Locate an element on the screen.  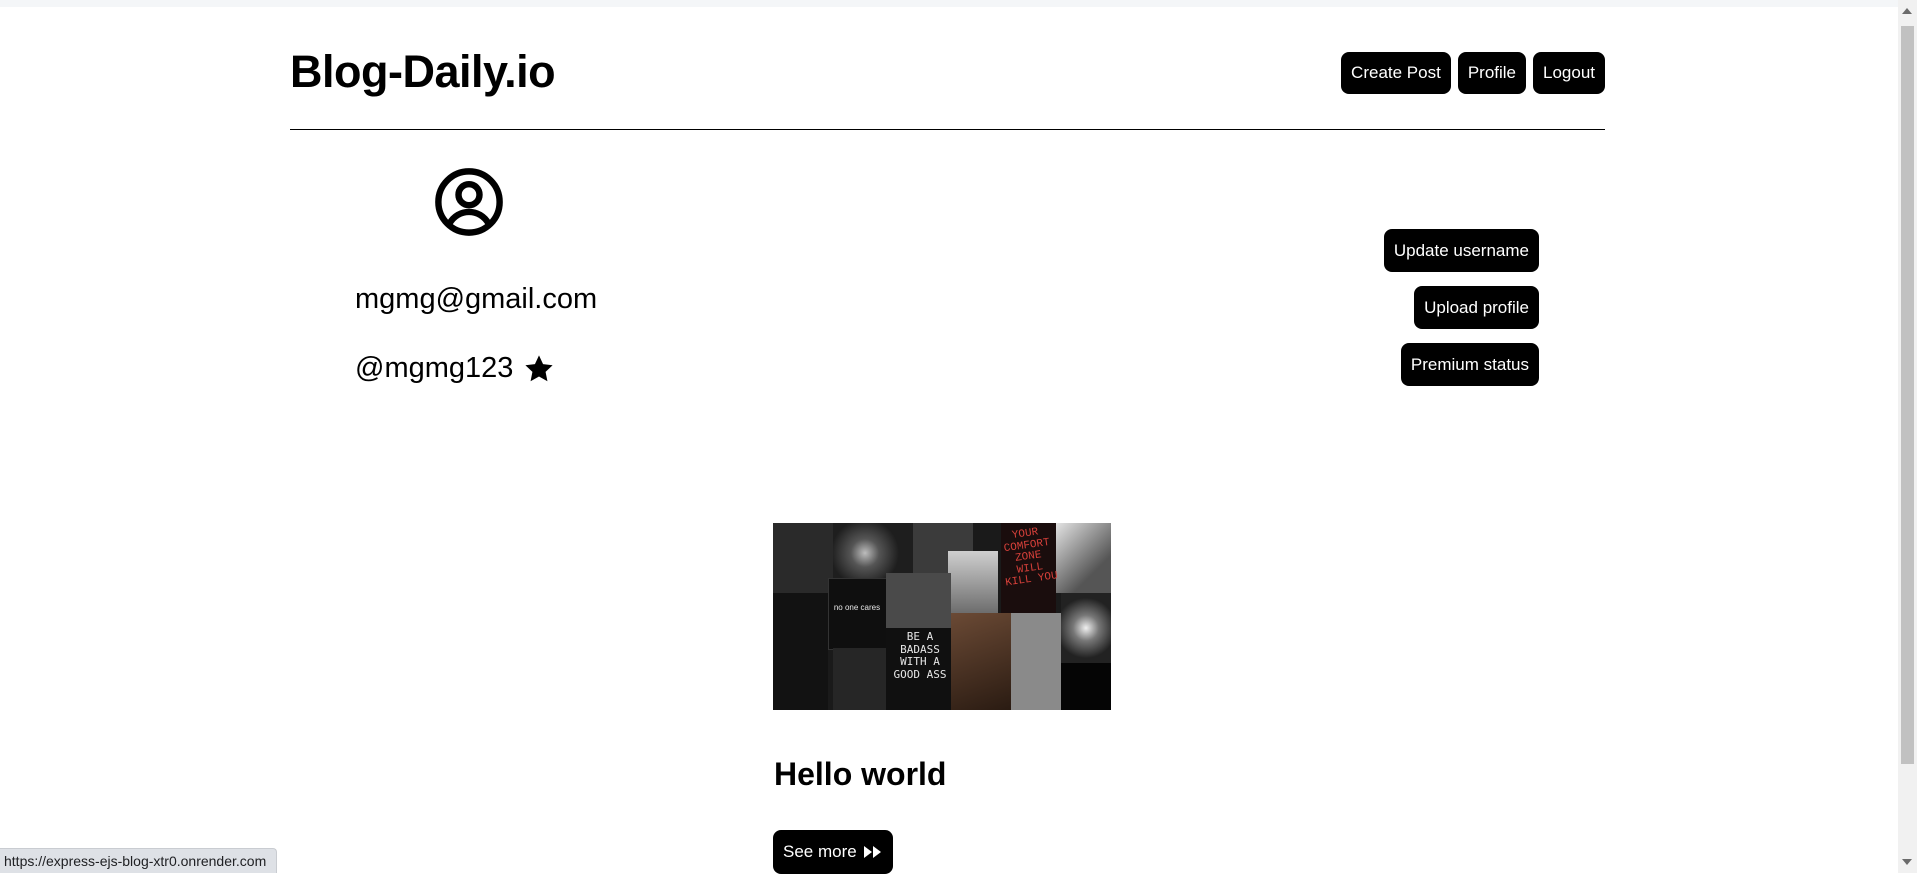
scrollbar-thumb is located at coordinates (1907, 395).